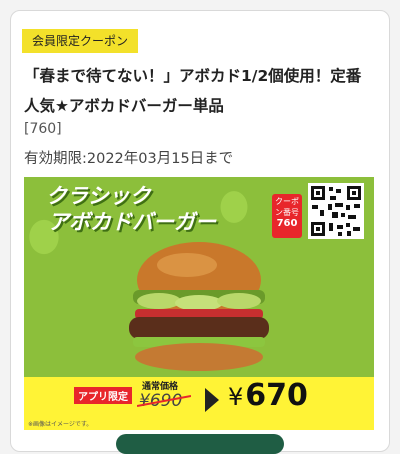 The width and height of the screenshot is (400, 454). What do you see at coordinates (200, 444) in the screenshot?
I see `use-coupon-button` at bounding box center [200, 444].